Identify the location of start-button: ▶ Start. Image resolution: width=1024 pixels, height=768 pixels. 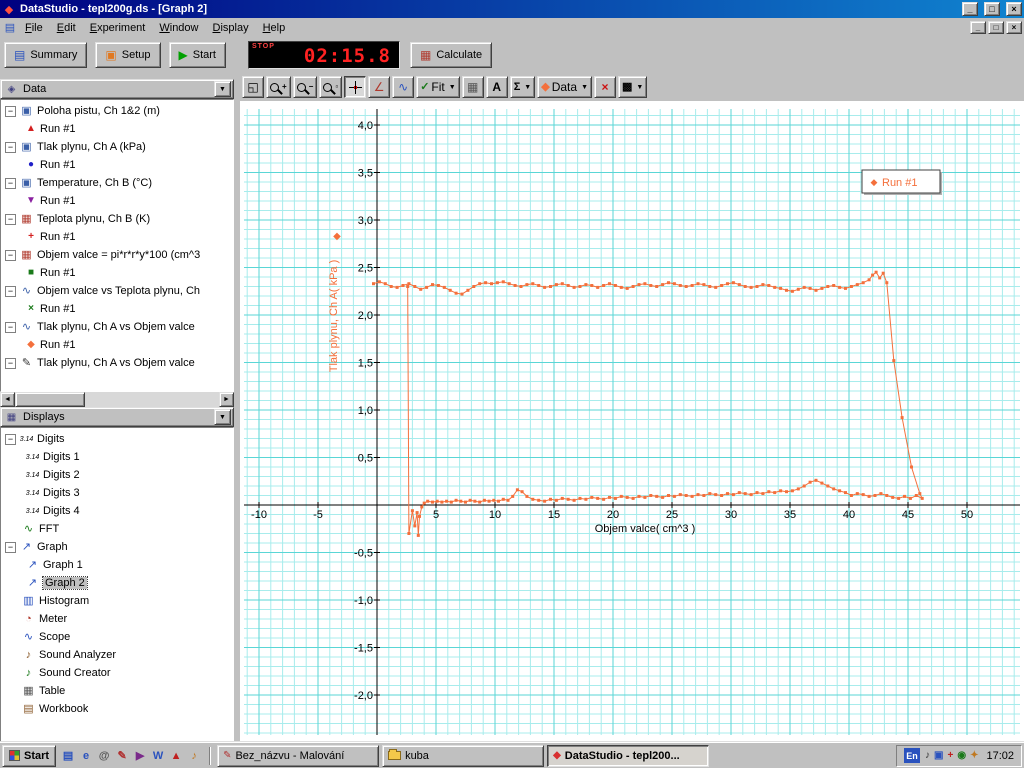
(197, 55).